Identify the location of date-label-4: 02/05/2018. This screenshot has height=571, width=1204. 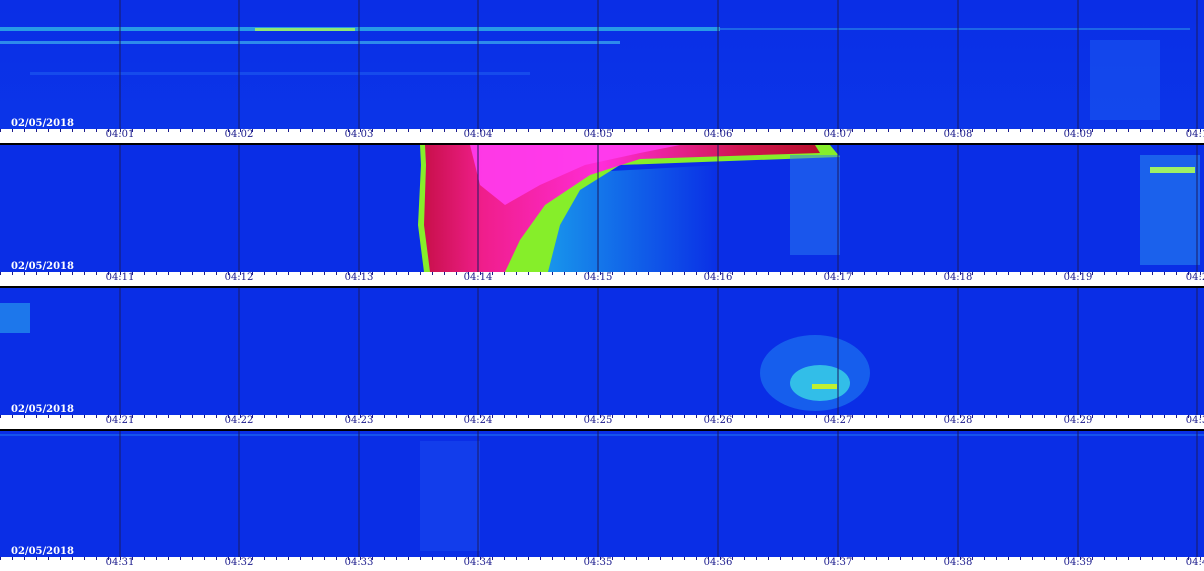
(42, 551).